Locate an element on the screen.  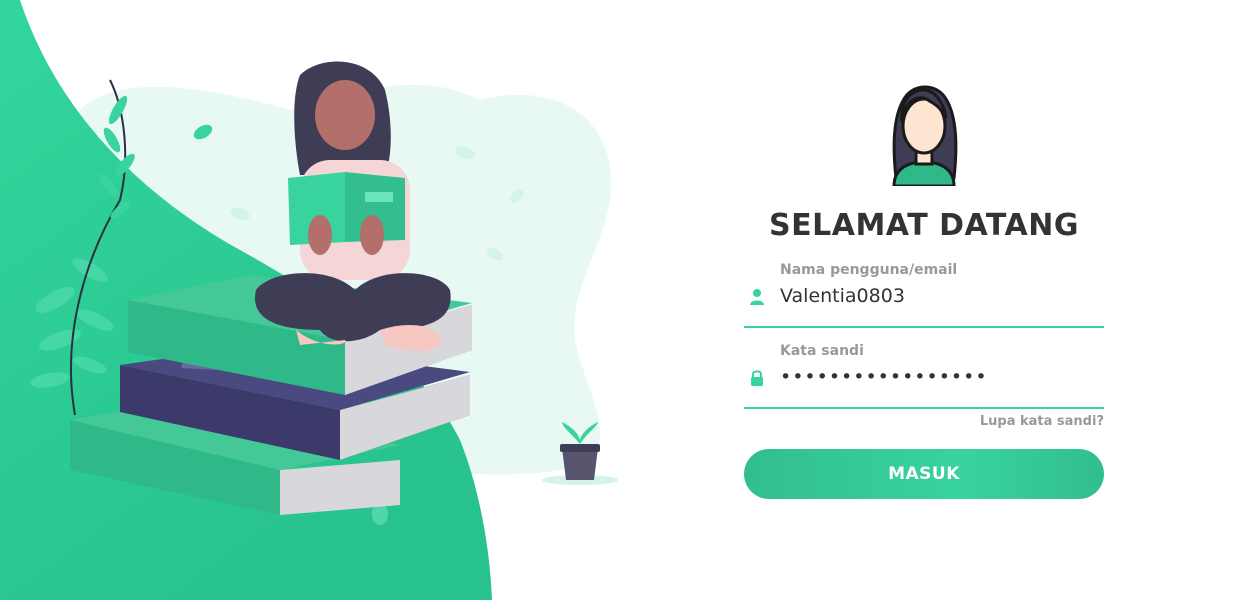
forgot-password-link: Lupa kata sandi? is located at coordinates (1042, 421).